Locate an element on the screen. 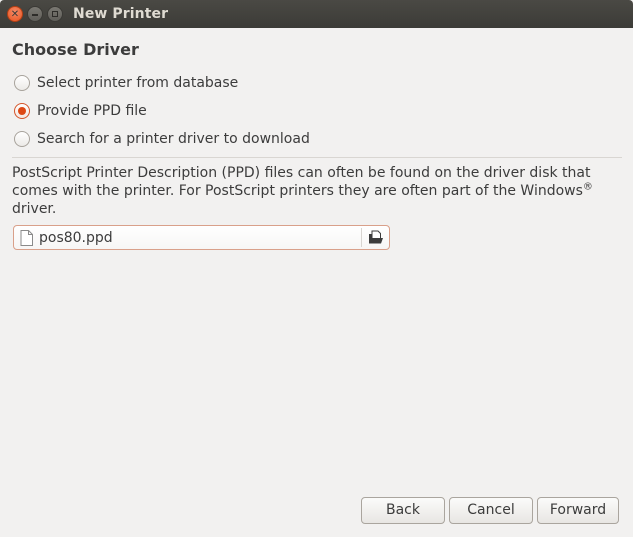 The image size is (633, 537). radio-select-from-database is located at coordinates (22, 83).